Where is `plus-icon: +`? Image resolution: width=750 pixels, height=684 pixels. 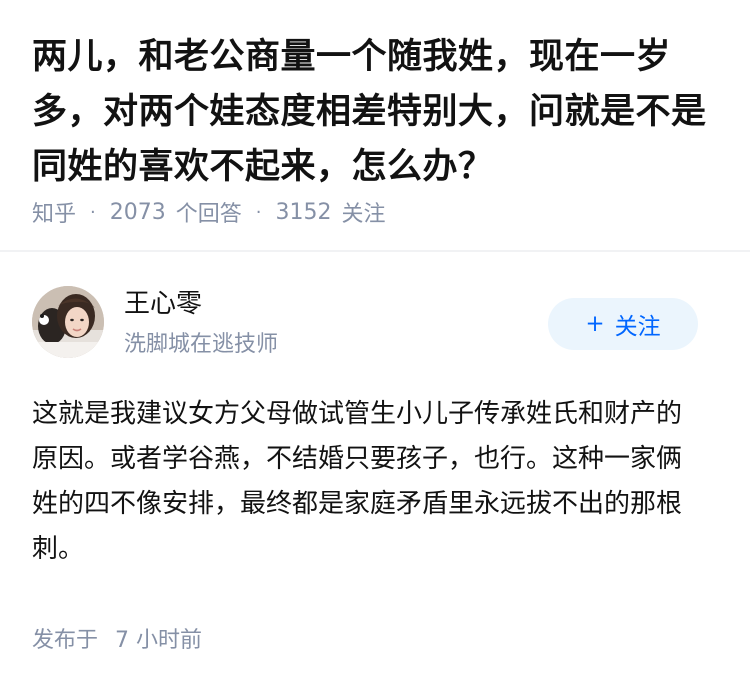 plus-icon: + is located at coordinates (595, 324).